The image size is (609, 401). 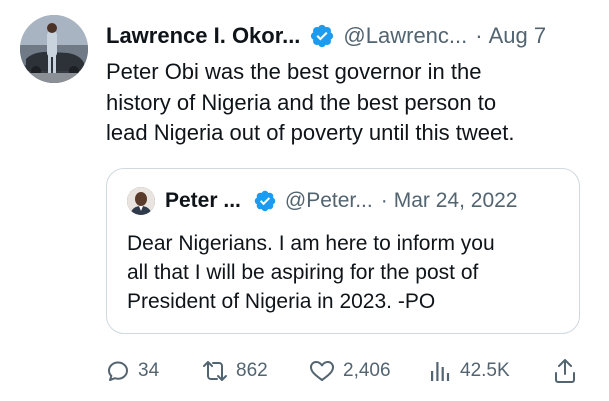 I want to click on quoted-text-line: President of Nigeria in 2023. -PO, so click(x=281, y=301).